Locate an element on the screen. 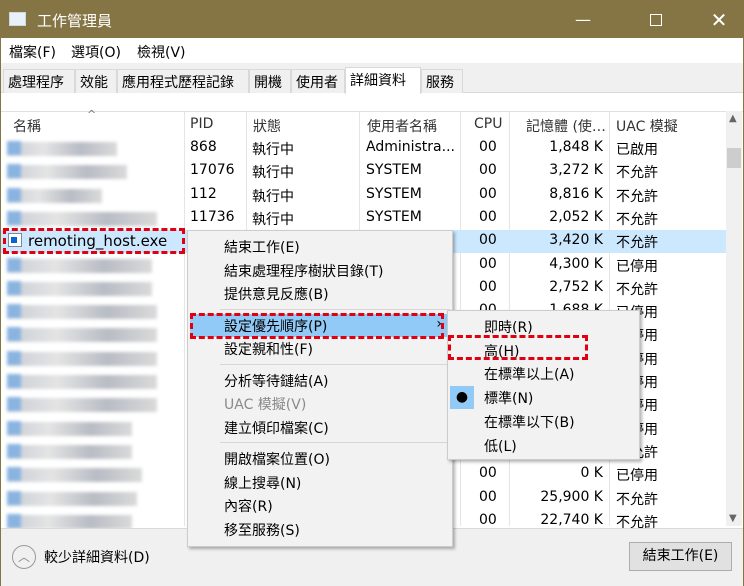  cell-memory: 0 K is located at coordinates (591, 473).